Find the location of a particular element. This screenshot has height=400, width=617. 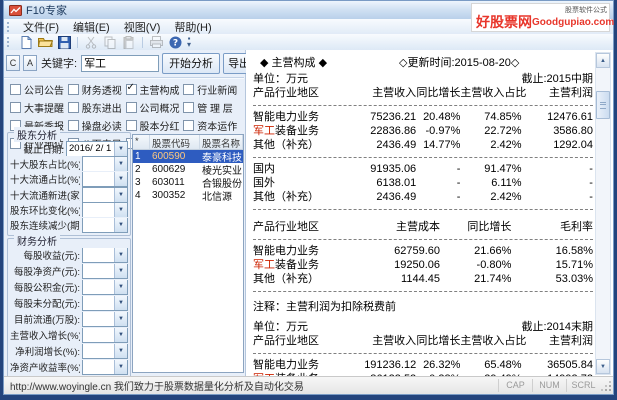

header-stock-code: 股票代码 is located at coordinates (175, 142).